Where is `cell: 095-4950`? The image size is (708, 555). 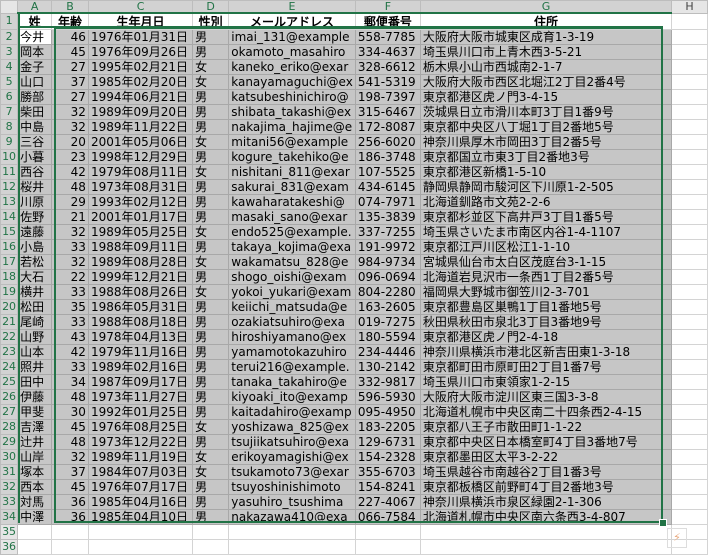
cell: 095-4950 is located at coordinates (387, 412).